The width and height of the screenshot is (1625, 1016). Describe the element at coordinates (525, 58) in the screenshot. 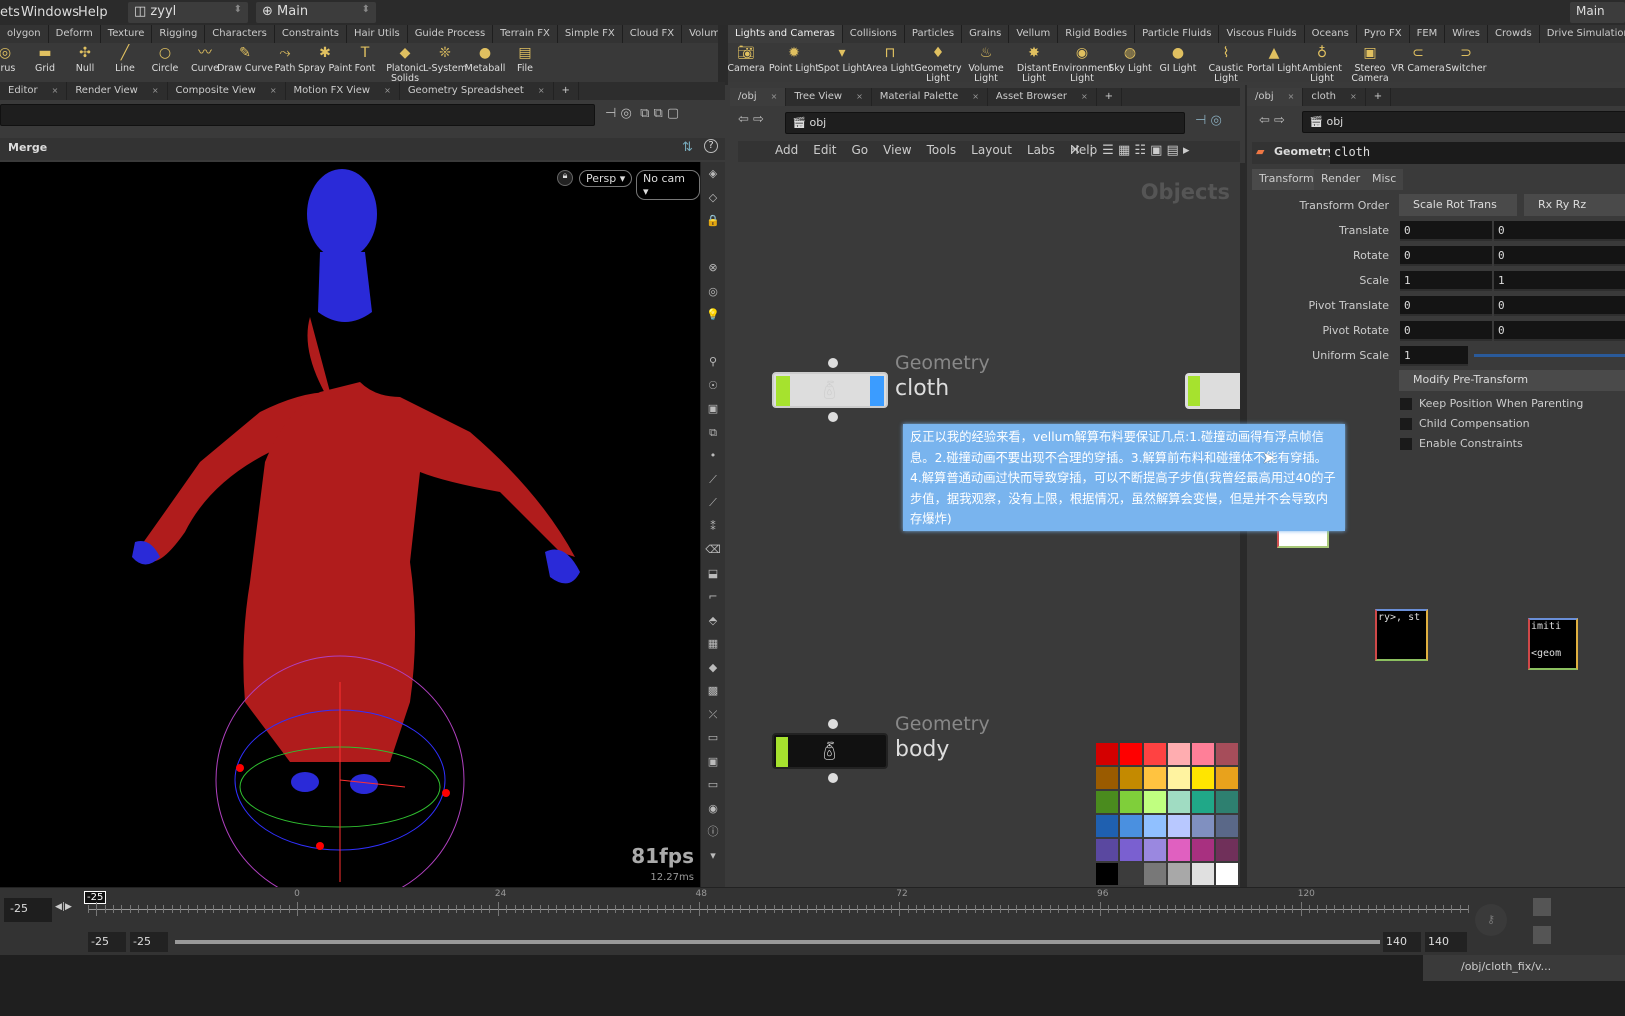

I see `tool-file: ▤ File` at that location.